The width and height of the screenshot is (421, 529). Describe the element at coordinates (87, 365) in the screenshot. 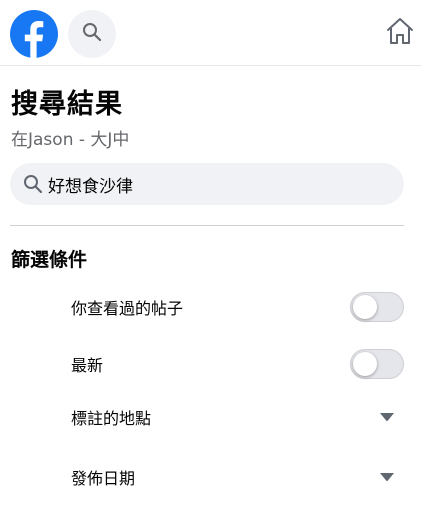

I see `filter-label: 最新` at that location.